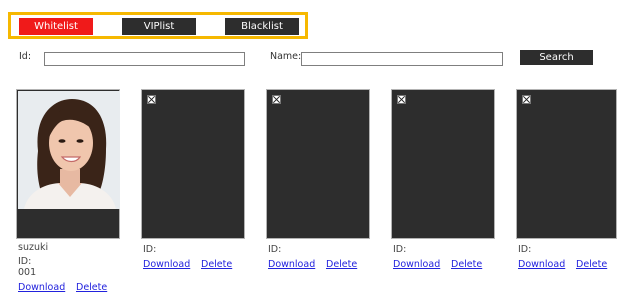 Image resolution: width=617 pixels, height=293 pixels. What do you see at coordinates (25, 56) in the screenshot?
I see `id-search-label: Id:` at bounding box center [25, 56].